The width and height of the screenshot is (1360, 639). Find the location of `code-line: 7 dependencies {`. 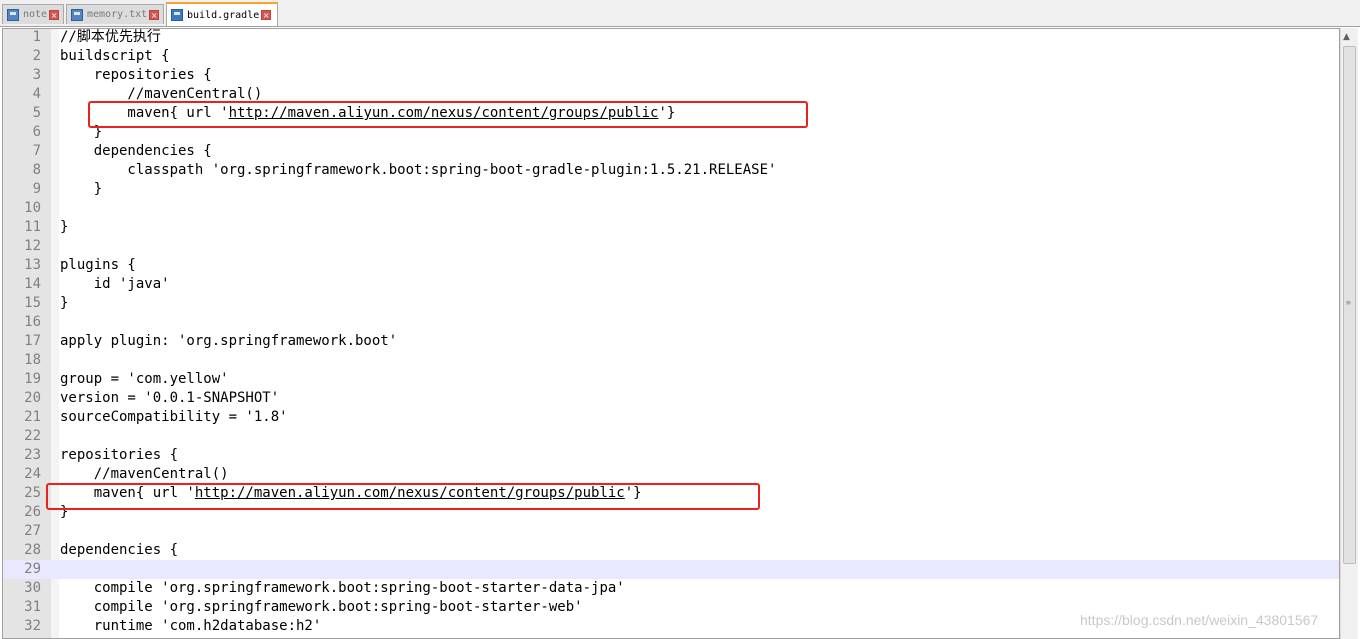

code-line: 7 dependencies { is located at coordinates (671, 151).